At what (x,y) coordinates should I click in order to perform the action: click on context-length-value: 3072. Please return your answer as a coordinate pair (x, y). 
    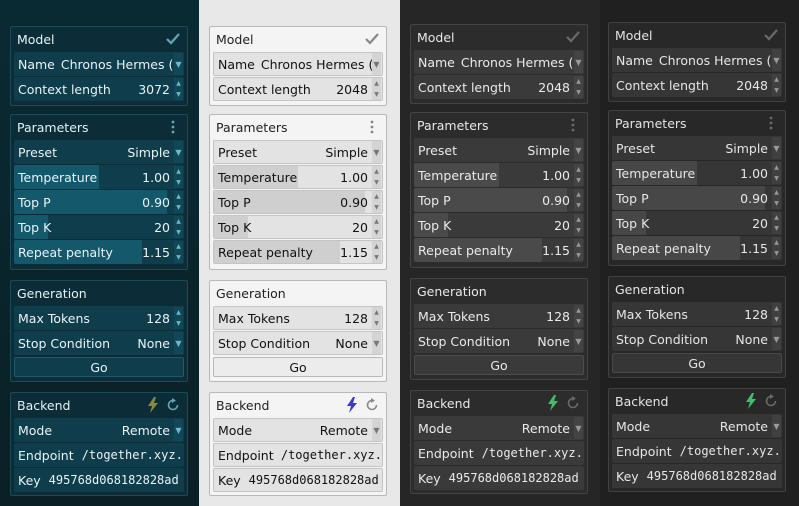
    Looking at the image, I should click on (156, 89).